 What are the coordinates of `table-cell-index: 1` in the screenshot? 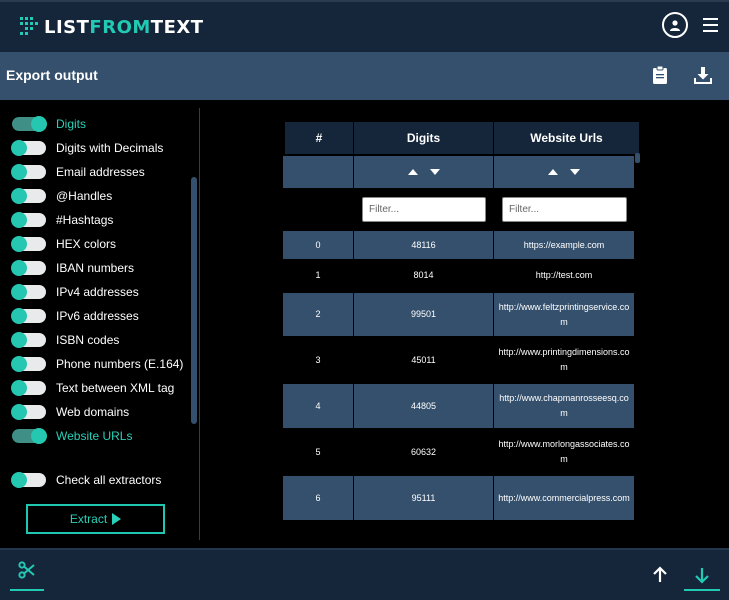 It's located at (318, 274).